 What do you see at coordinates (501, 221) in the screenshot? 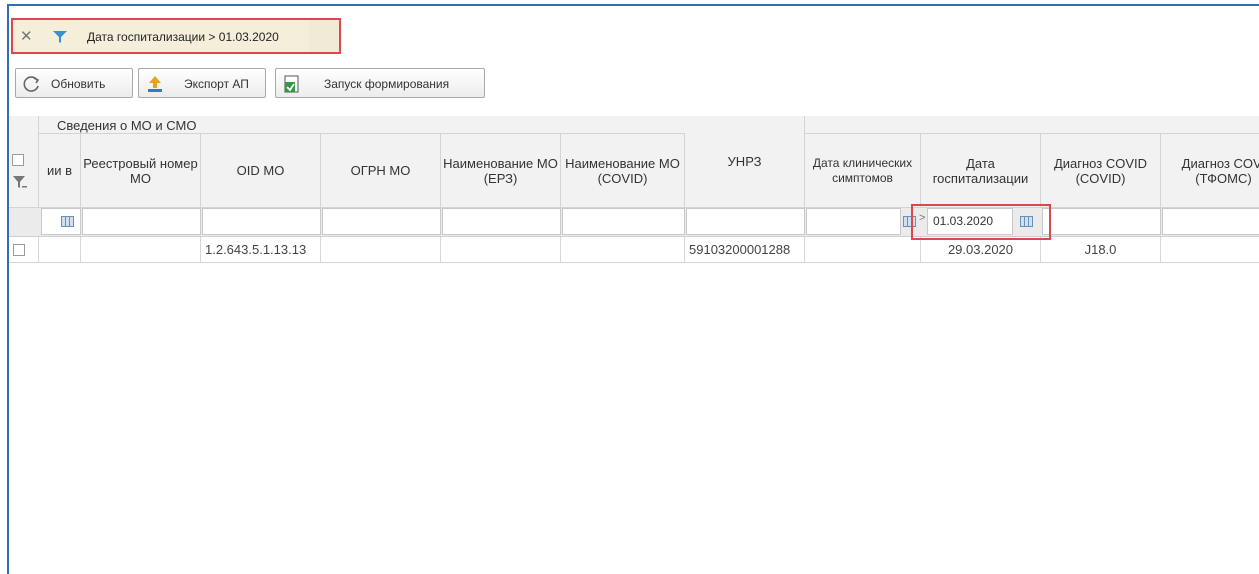
I see `filter-mo-name-erz` at bounding box center [501, 221].